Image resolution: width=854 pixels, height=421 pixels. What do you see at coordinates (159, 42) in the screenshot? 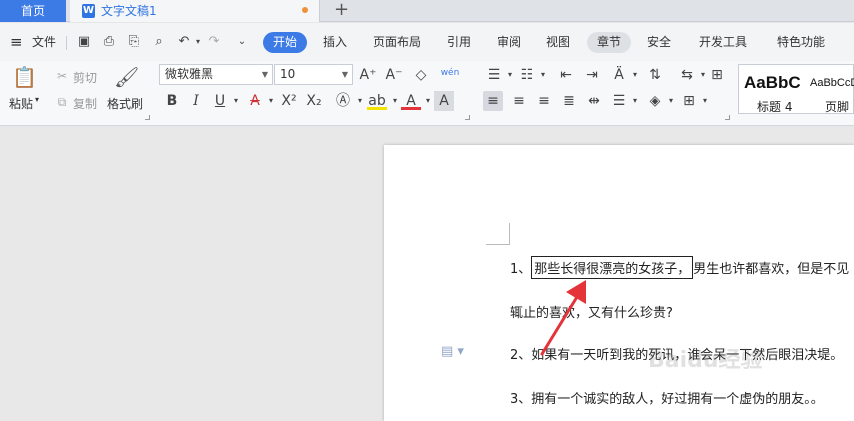
I see `print-preview-icon: ⌕` at bounding box center [159, 42].